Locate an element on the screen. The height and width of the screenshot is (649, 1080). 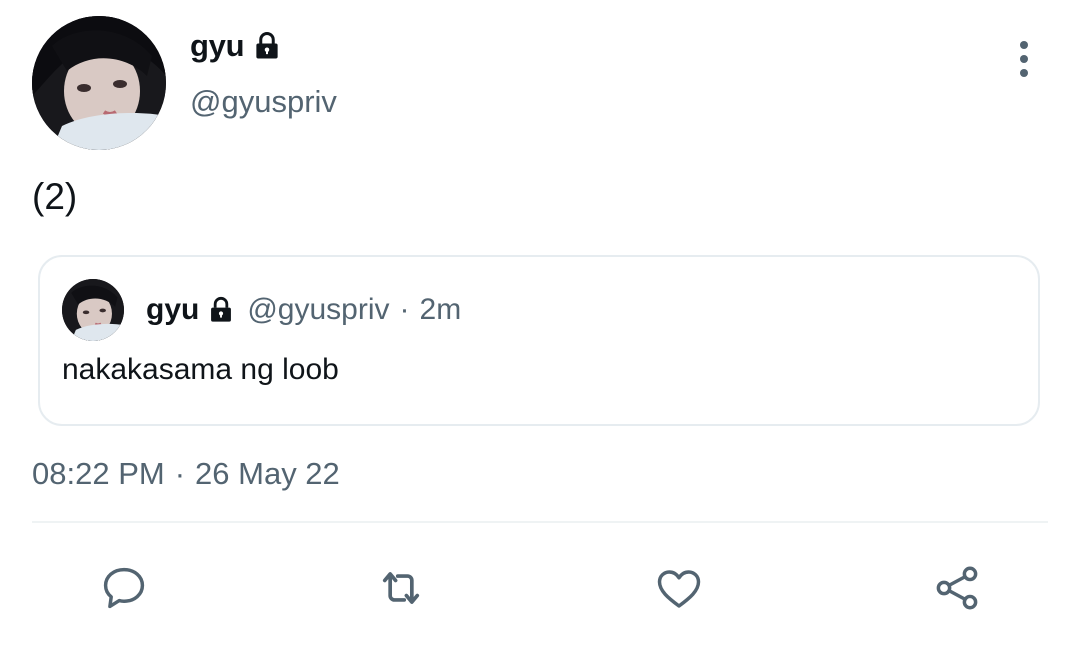
share-button is located at coordinates (957, 588).